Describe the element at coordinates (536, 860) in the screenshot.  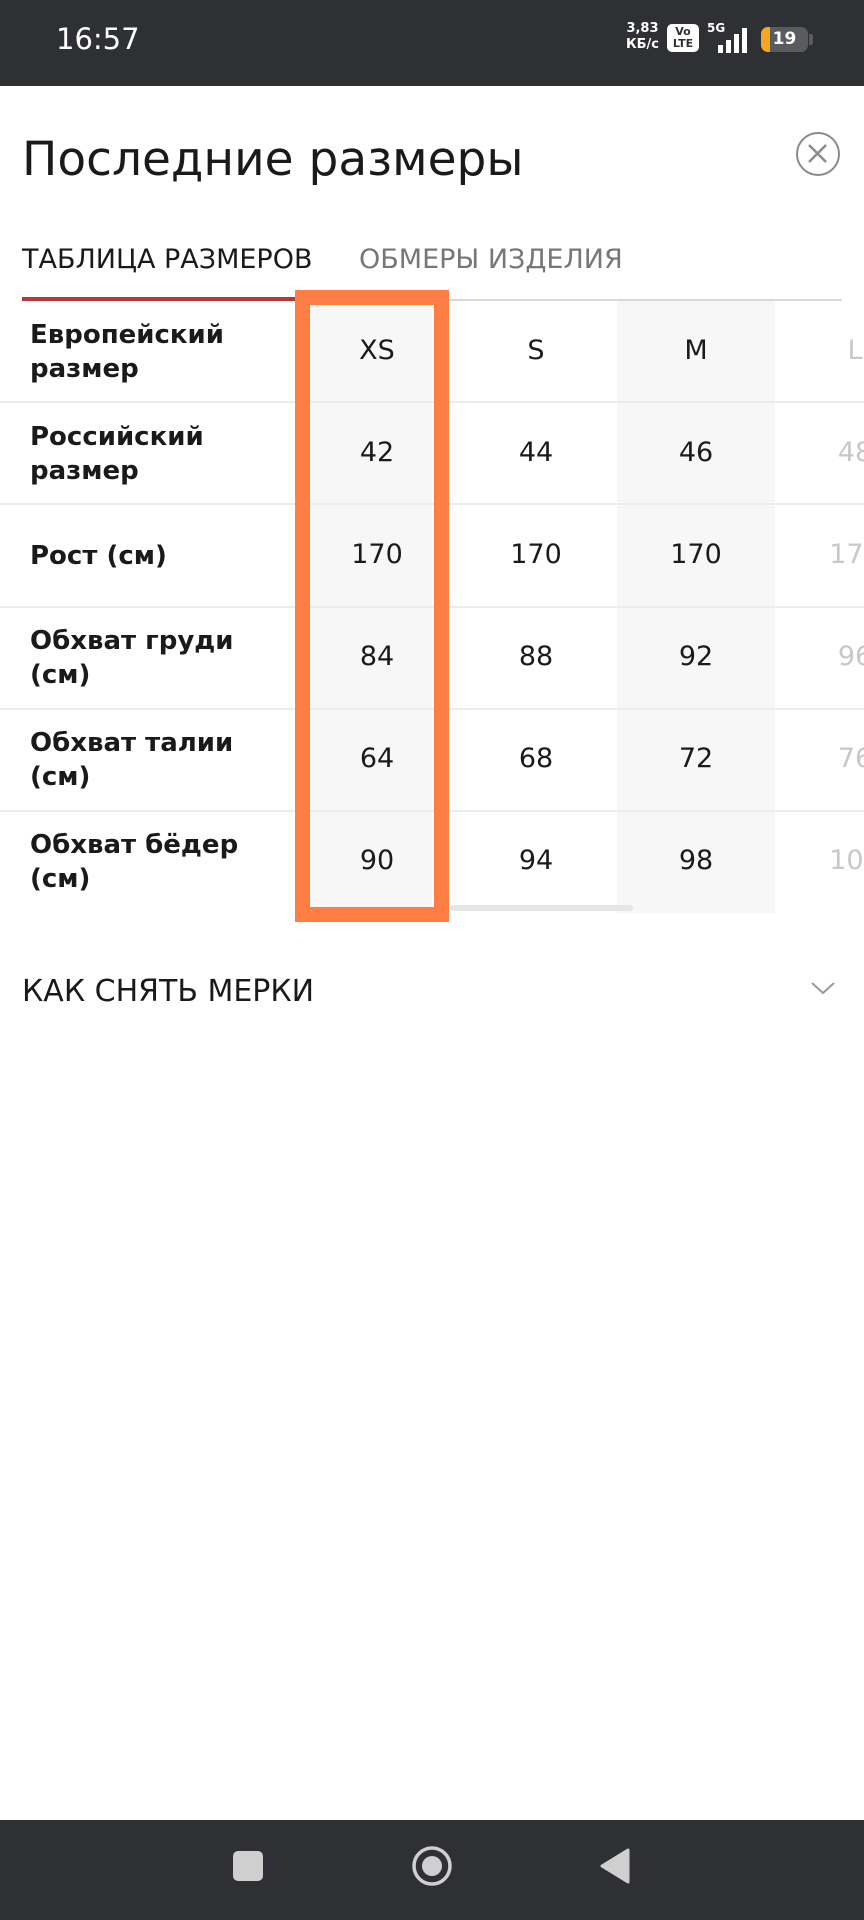
I see `cell-s: 94` at that location.